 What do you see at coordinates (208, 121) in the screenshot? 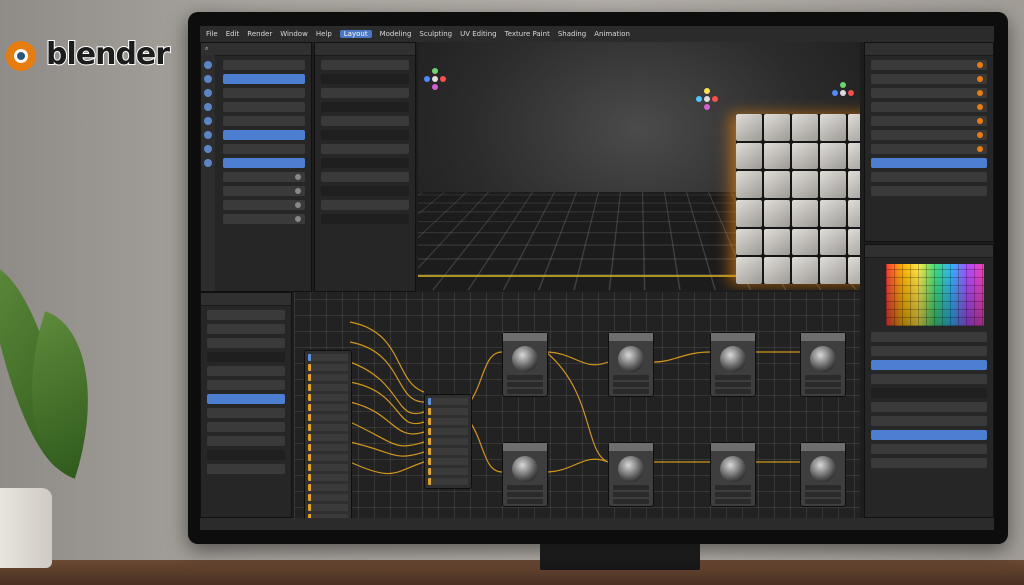
I see `world-icon` at bounding box center [208, 121].